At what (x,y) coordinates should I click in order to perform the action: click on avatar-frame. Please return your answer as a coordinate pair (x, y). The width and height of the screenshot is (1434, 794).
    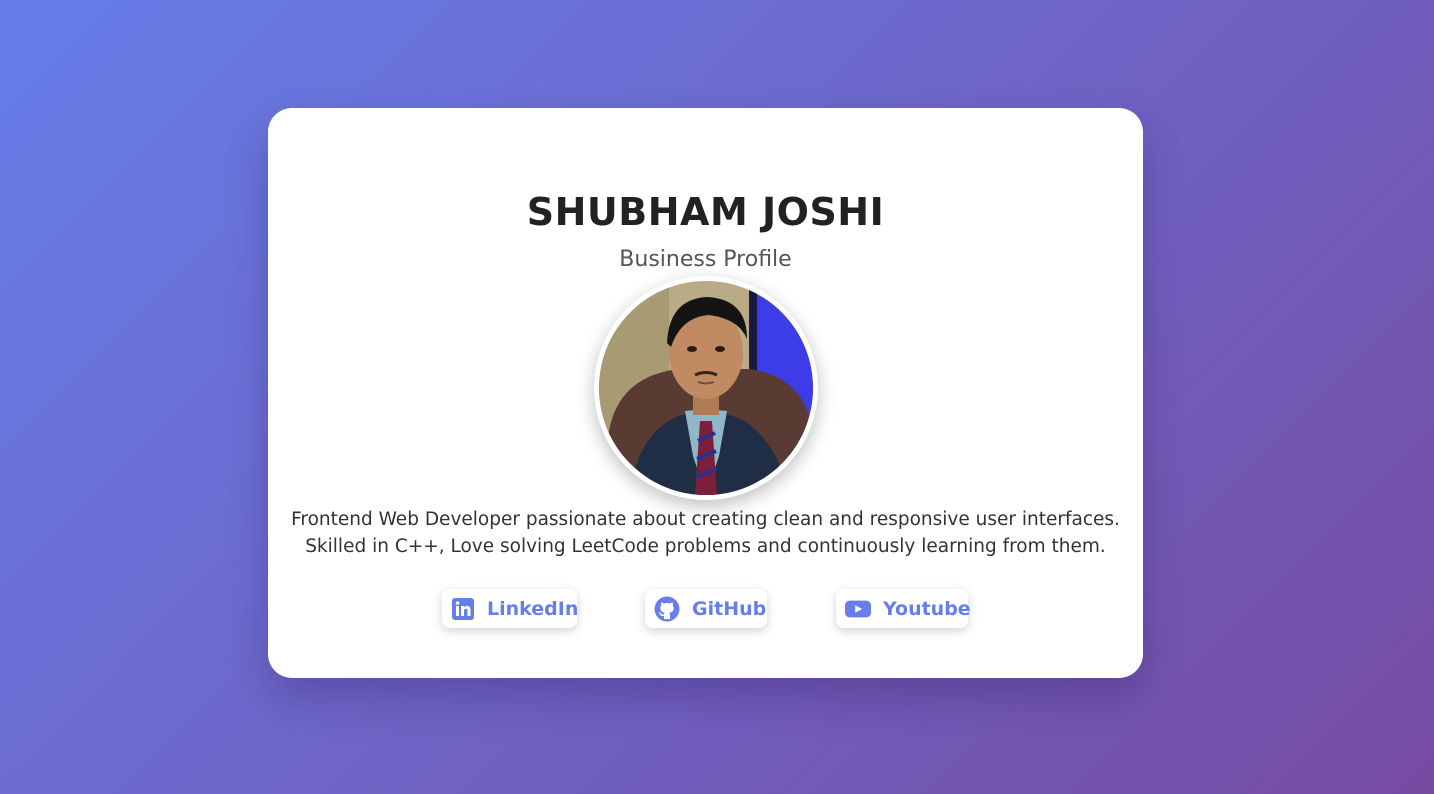
    Looking at the image, I should click on (706, 388).